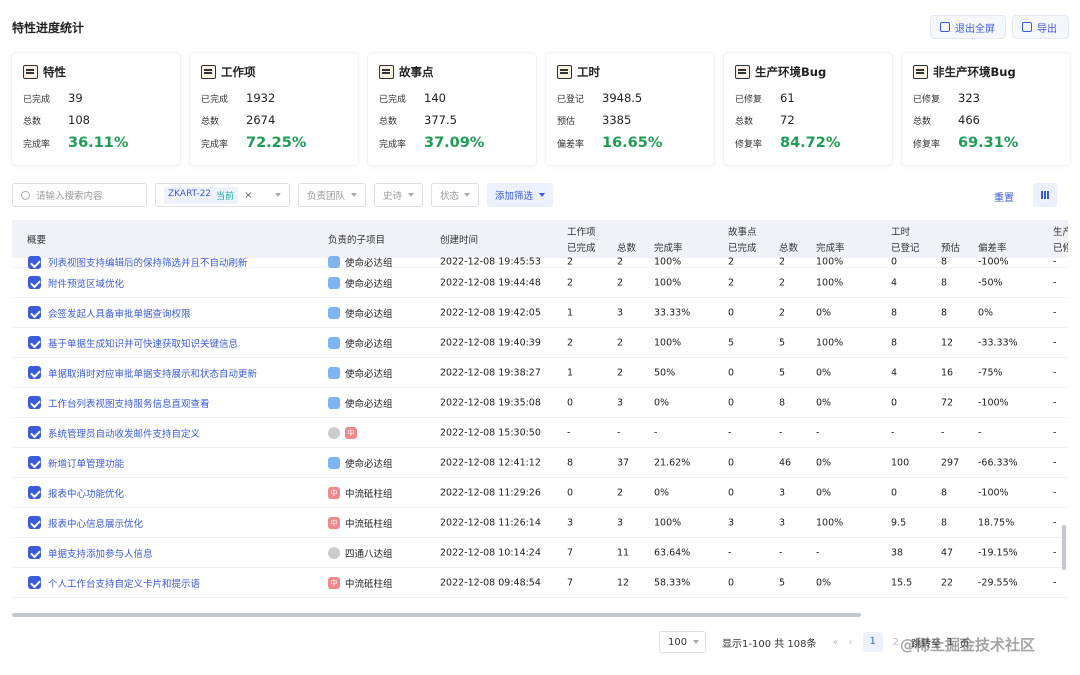 This screenshot has height=675, width=1080. I want to click on stat-card: 工时 已登记 3948.5 预估 3385 偏差率 16.65%, so click(630, 109).